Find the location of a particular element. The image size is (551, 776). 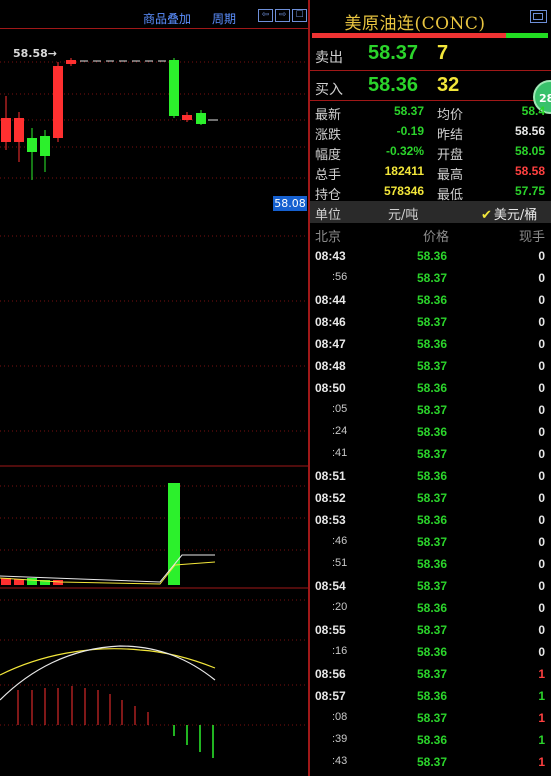

tick-time: :20 is located at coordinates (340, 607).